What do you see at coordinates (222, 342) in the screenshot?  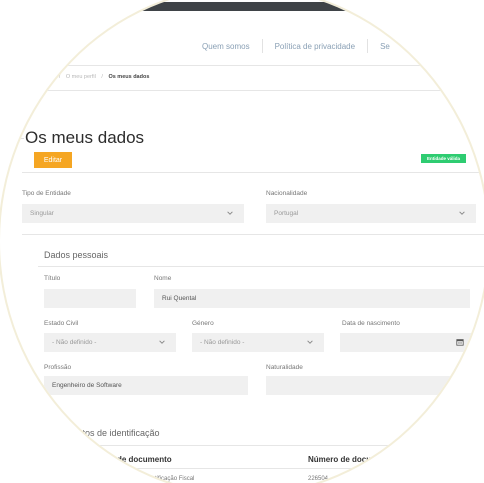 I see `gender-value: - Não definido -` at bounding box center [222, 342].